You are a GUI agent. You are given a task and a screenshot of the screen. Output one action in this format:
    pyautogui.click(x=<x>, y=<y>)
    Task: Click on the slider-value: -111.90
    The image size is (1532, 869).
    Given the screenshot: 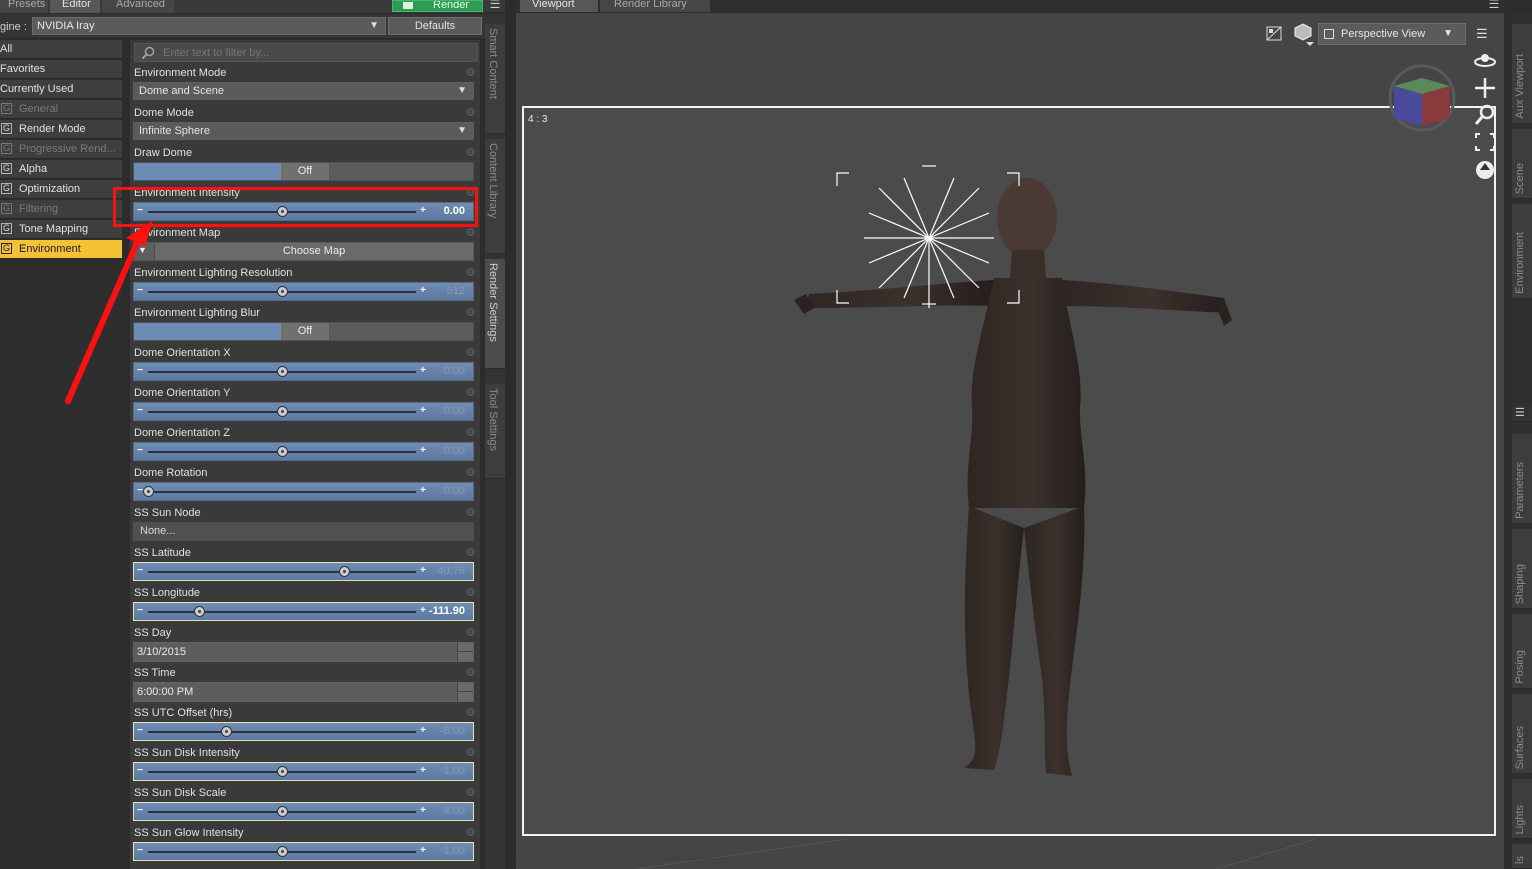 What is the action you would take?
    pyautogui.click(x=447, y=611)
    